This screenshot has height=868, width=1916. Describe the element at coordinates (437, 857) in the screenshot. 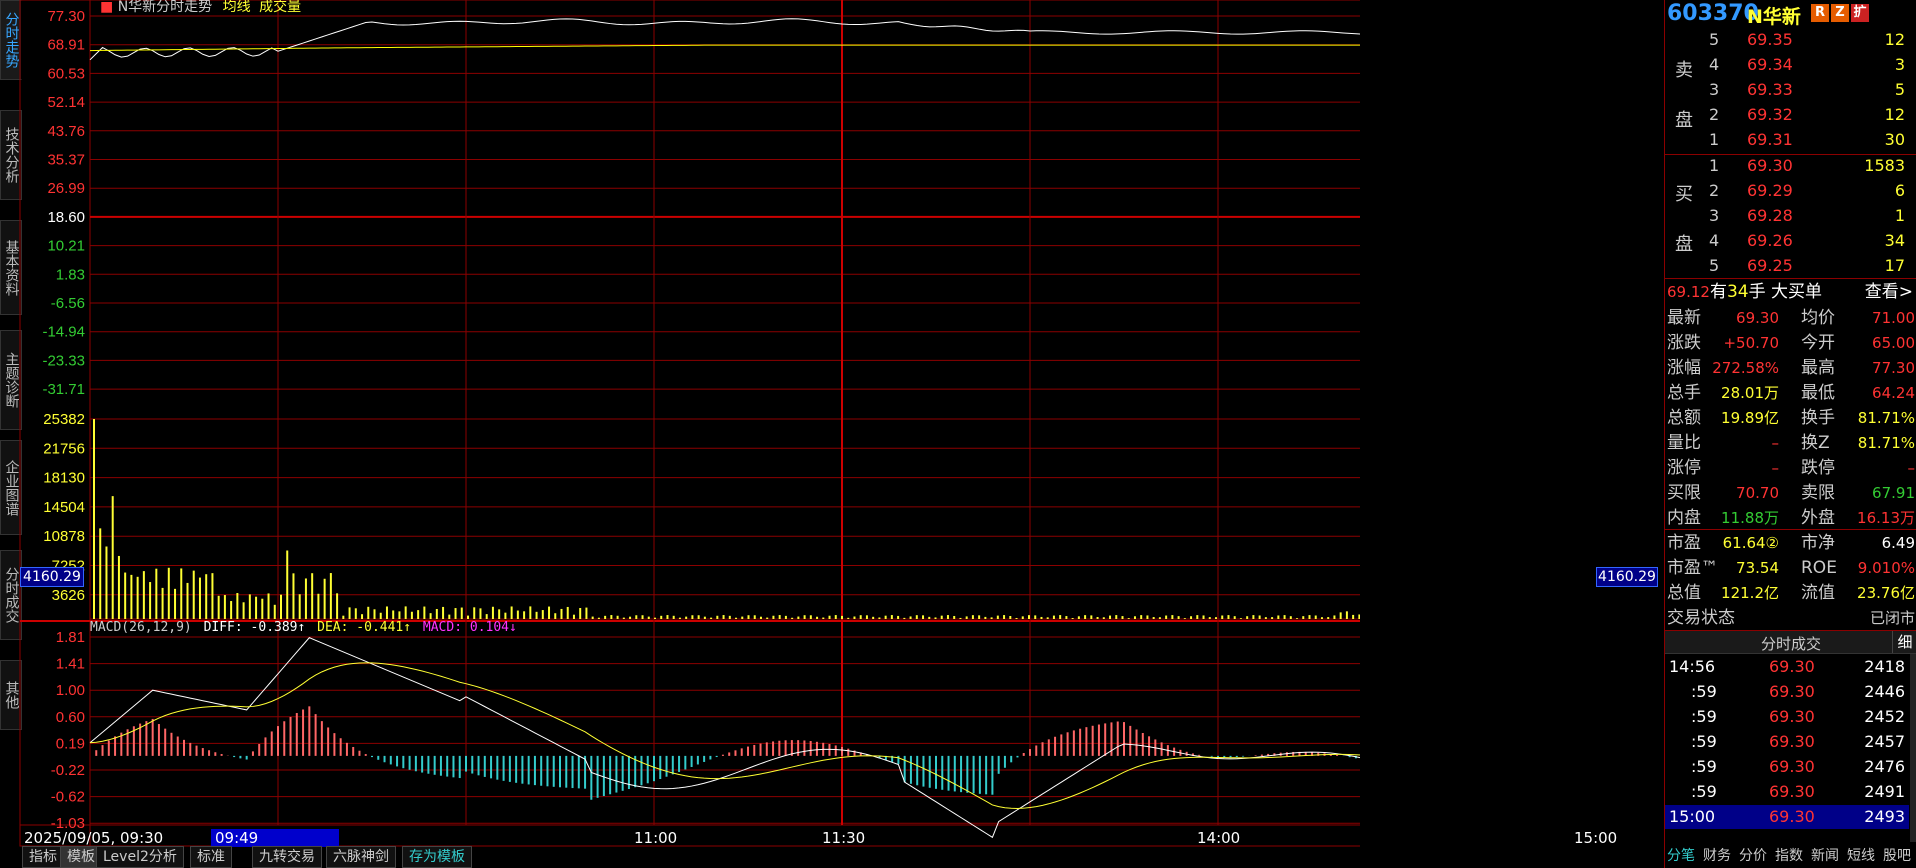

I see `bottom-tab-6: 存为模板` at that location.